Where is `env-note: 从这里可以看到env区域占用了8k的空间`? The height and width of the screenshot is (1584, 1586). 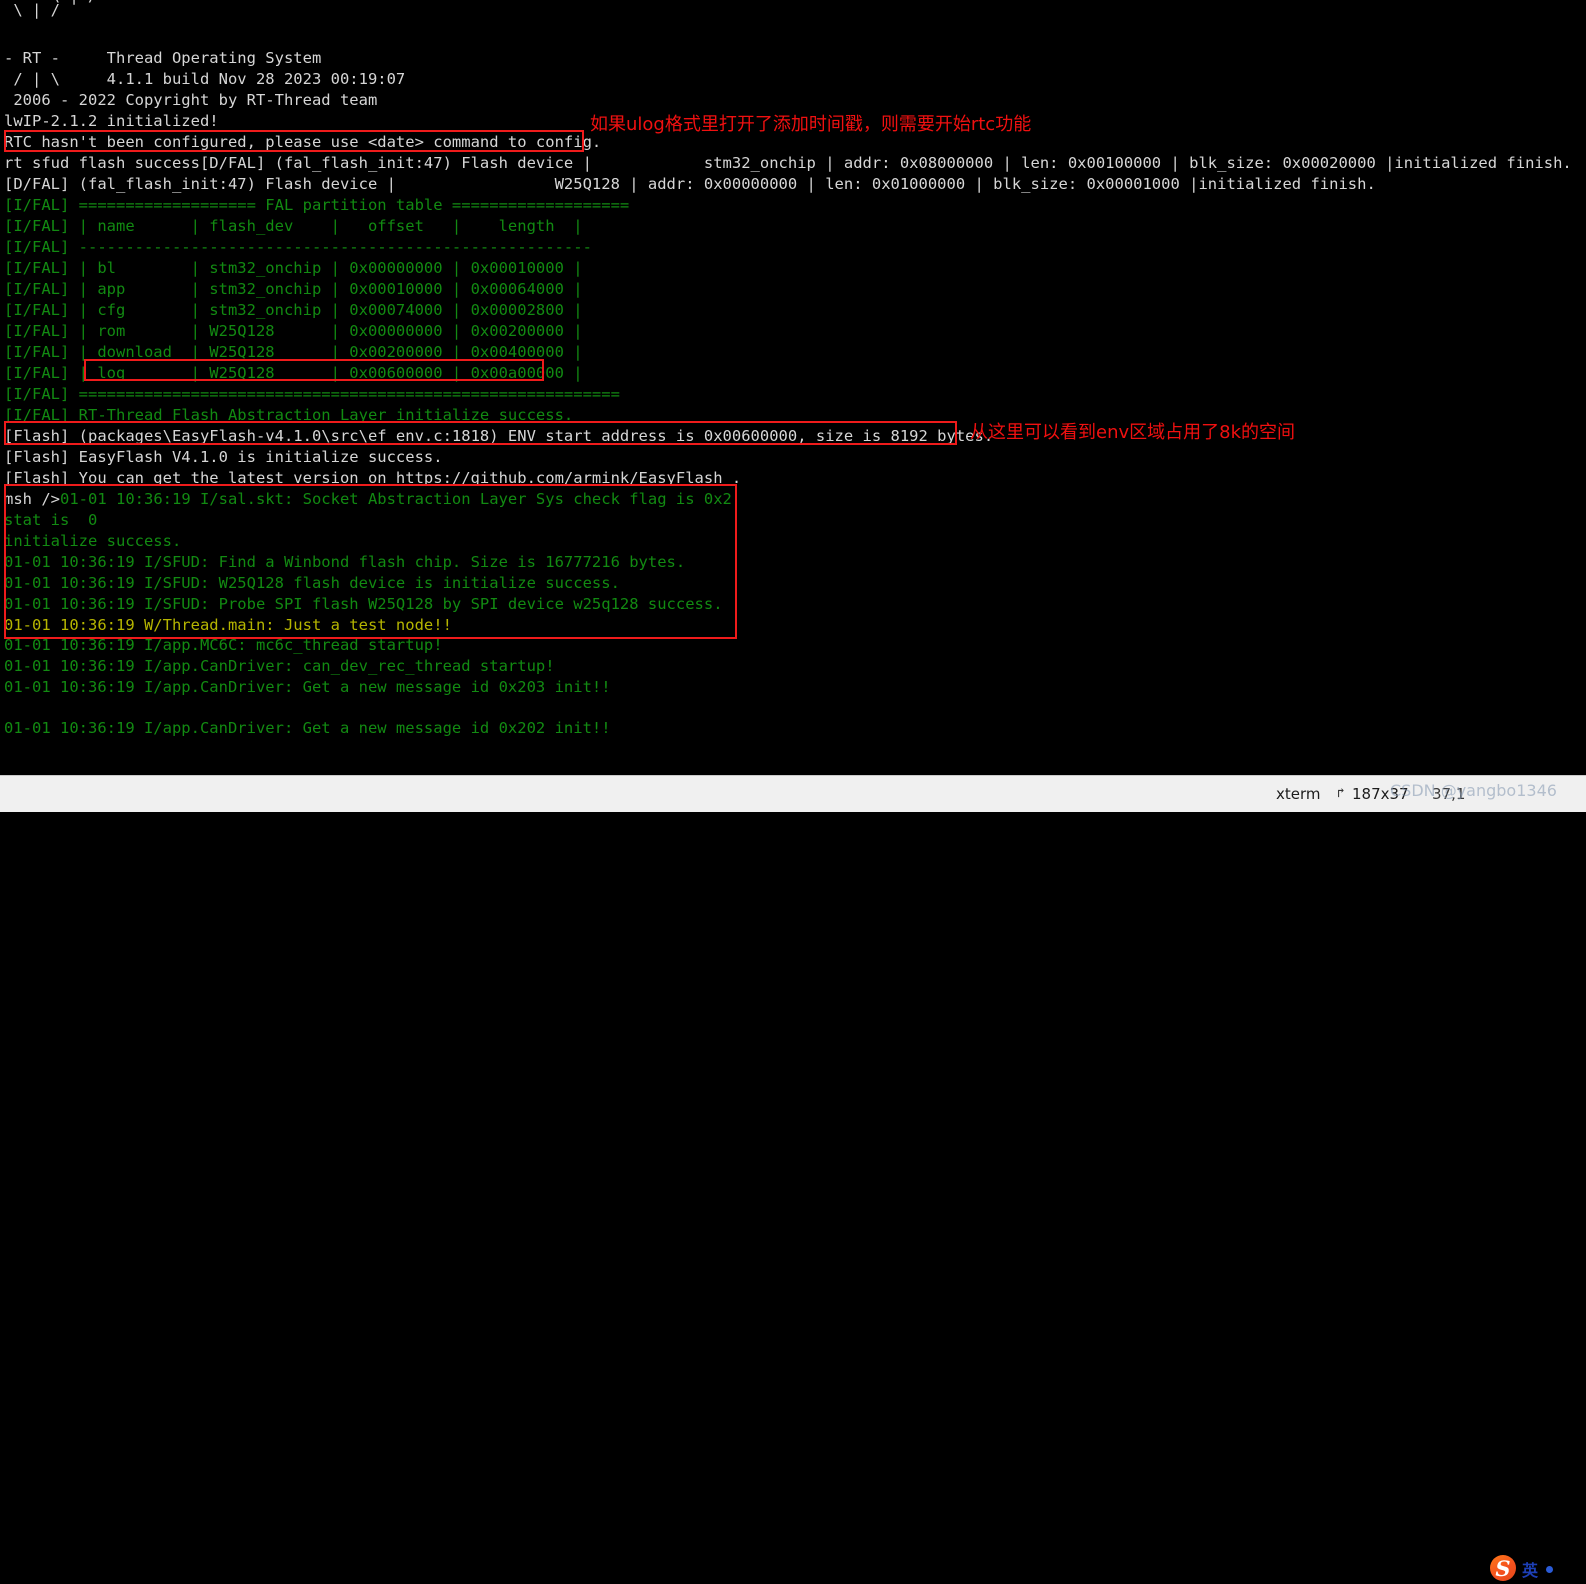
env-note: 从这里可以看到env区域占用了8k的空间 is located at coordinates (1133, 432).